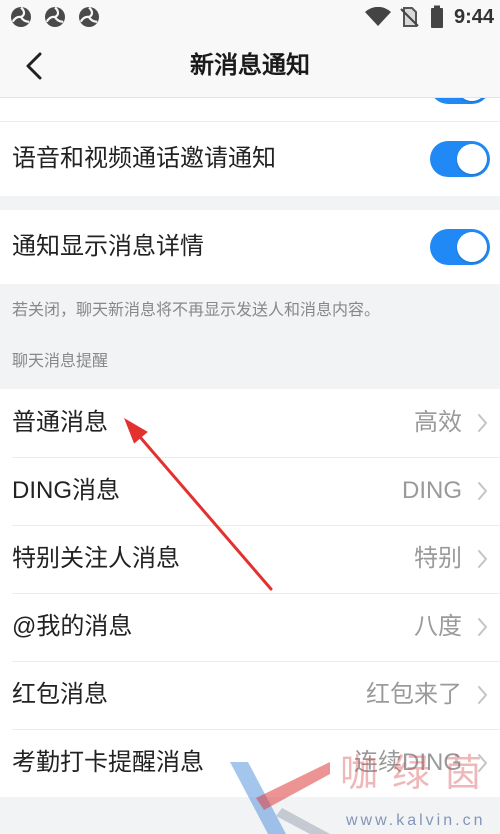 Image resolution: width=500 pixels, height=834 pixels. What do you see at coordinates (250, 423) in the screenshot?
I see `reminder-item-normal: 普通消息 高效` at bounding box center [250, 423].